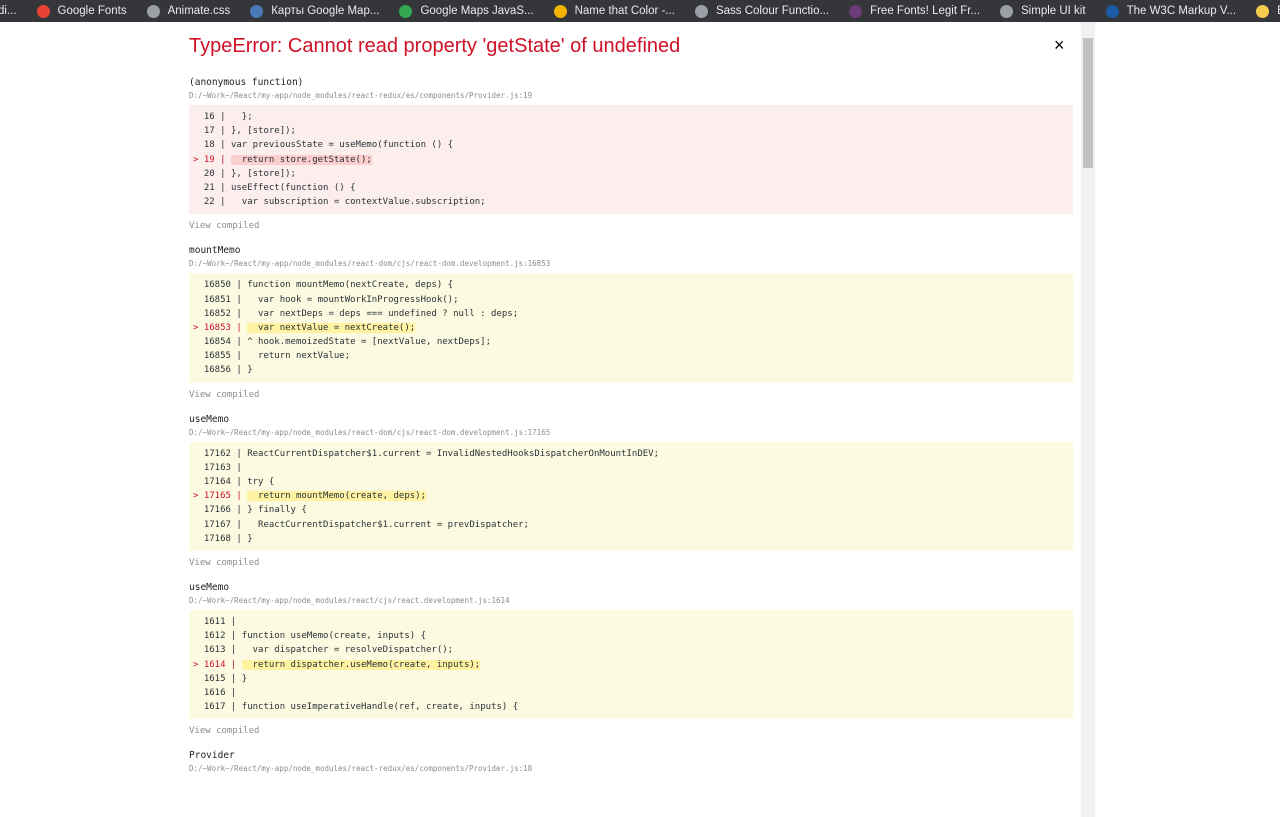 The height and width of the screenshot is (817, 1280). I want to click on code-text: } finally {, so click(277, 510).